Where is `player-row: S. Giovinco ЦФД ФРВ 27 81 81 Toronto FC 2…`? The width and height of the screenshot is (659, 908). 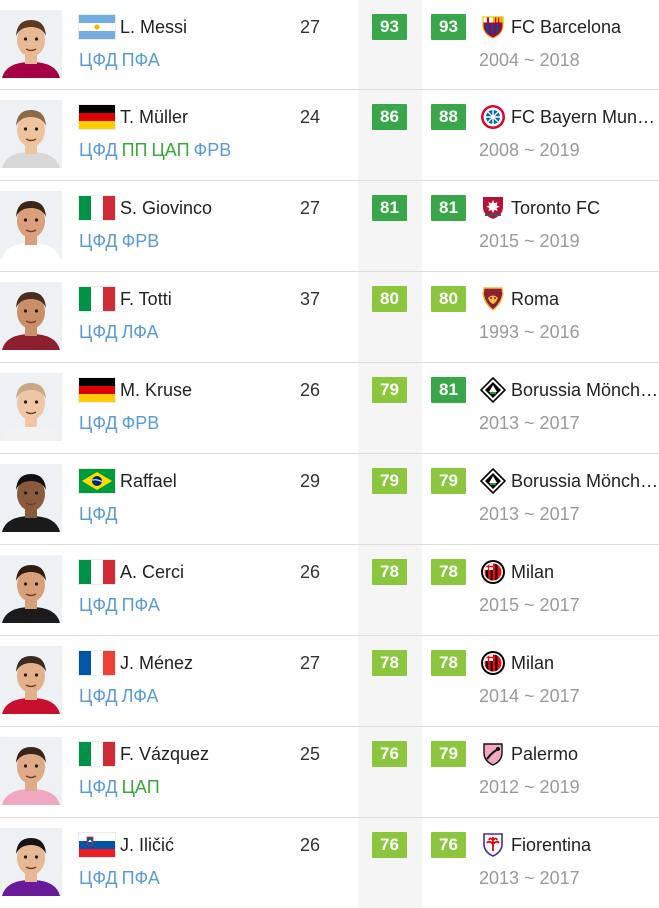 player-row: S. Giovinco ЦФД ФРВ 27 81 81 Toronto FC 2… is located at coordinates (329, 226).